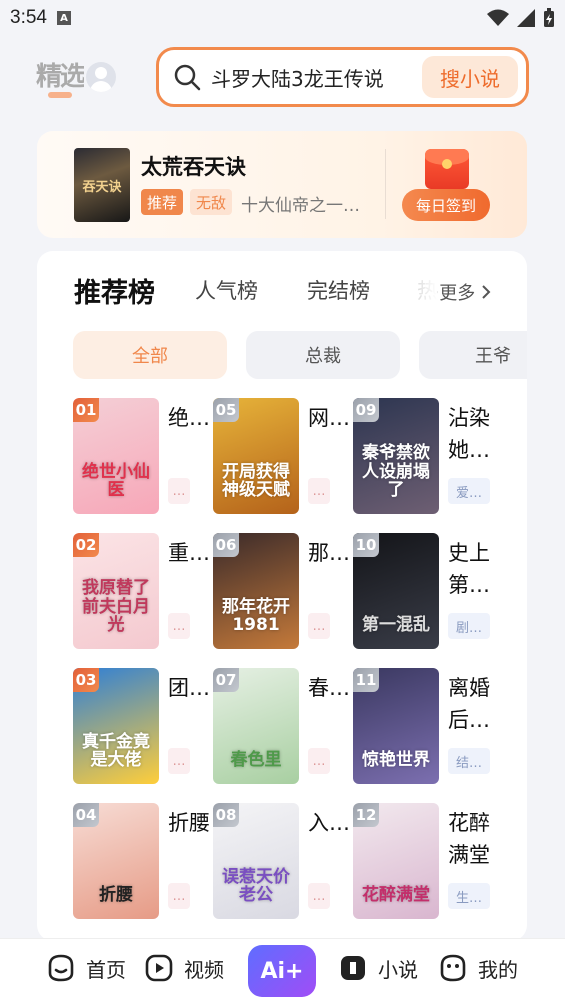 The width and height of the screenshot is (565, 1004). I want to click on sim-icon: A, so click(63, 18).